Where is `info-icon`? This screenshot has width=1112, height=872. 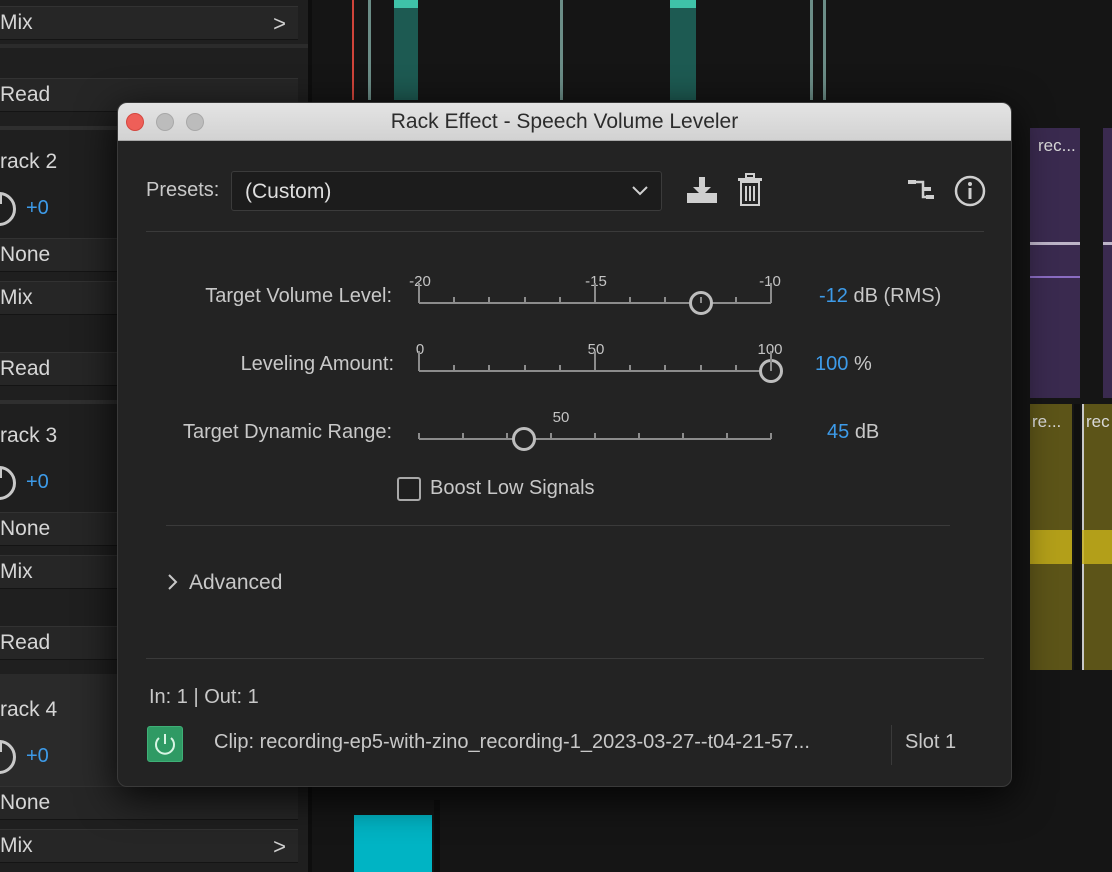
info-icon is located at coordinates (970, 193).